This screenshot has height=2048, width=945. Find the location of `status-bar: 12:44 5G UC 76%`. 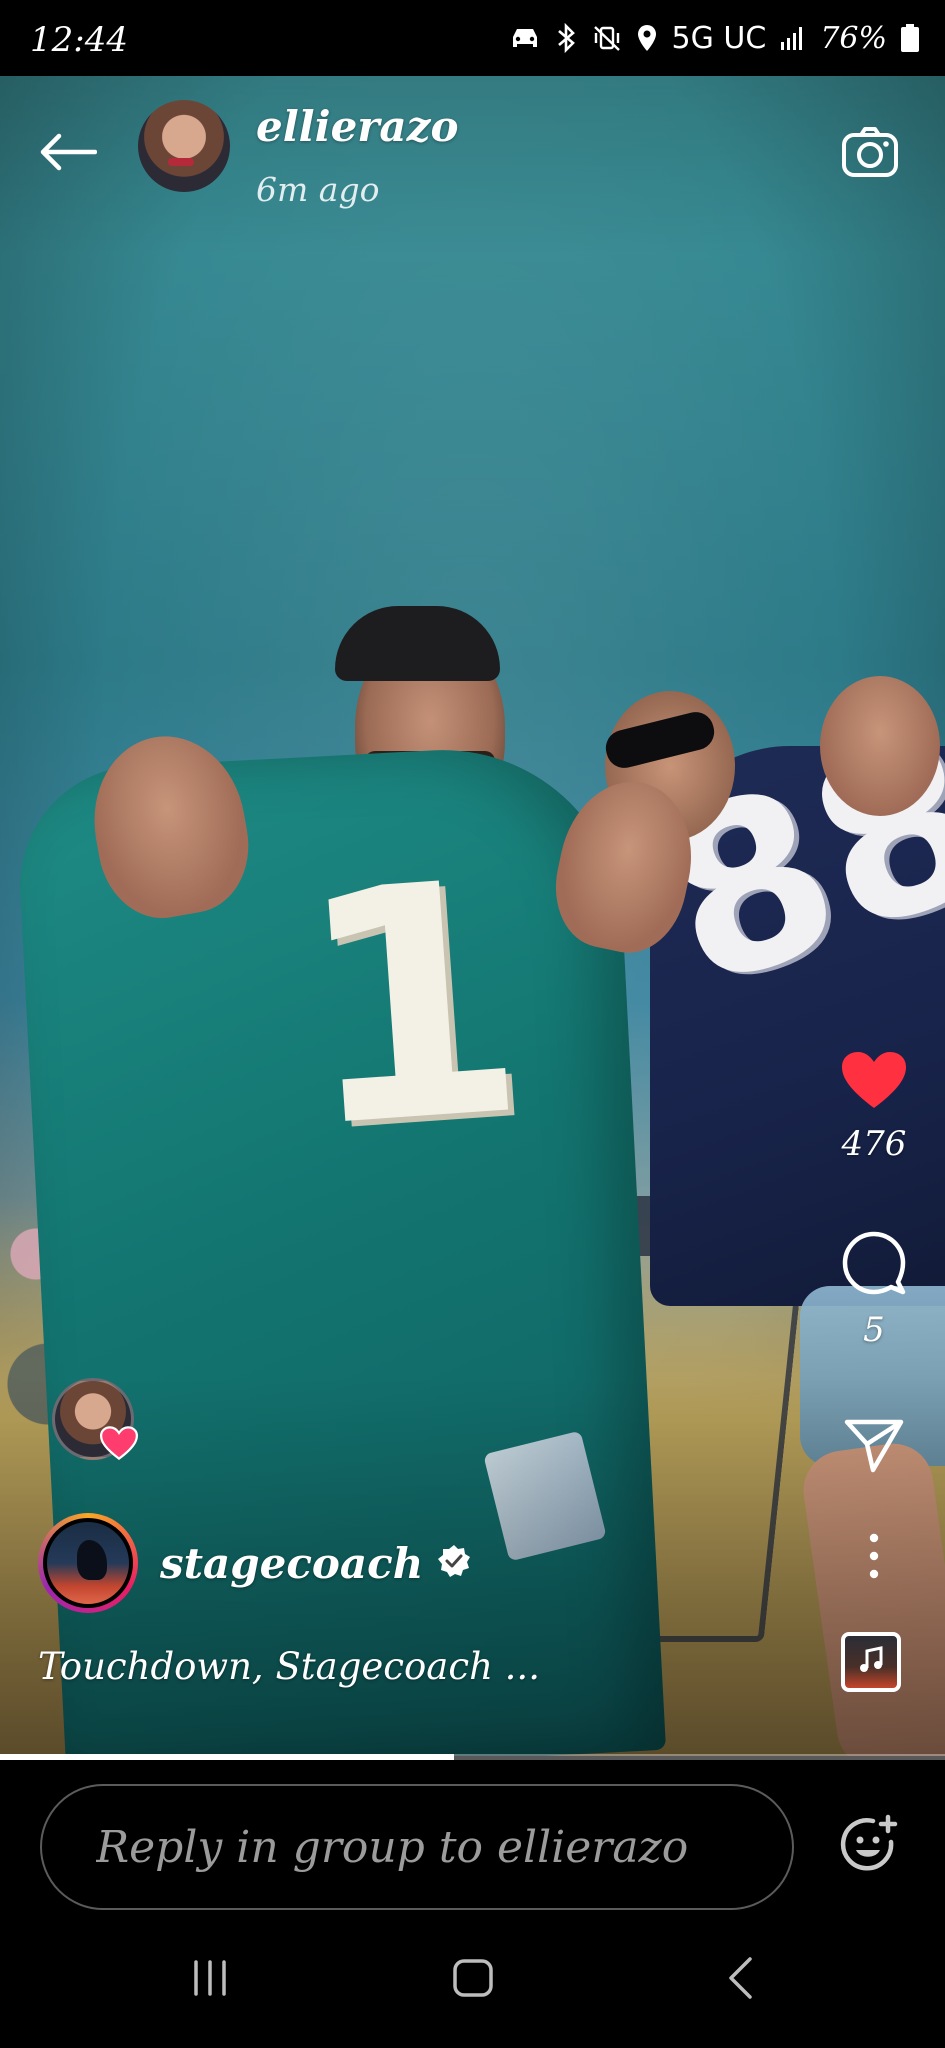

status-bar: 12:44 5G UC 76% is located at coordinates (472, 38).